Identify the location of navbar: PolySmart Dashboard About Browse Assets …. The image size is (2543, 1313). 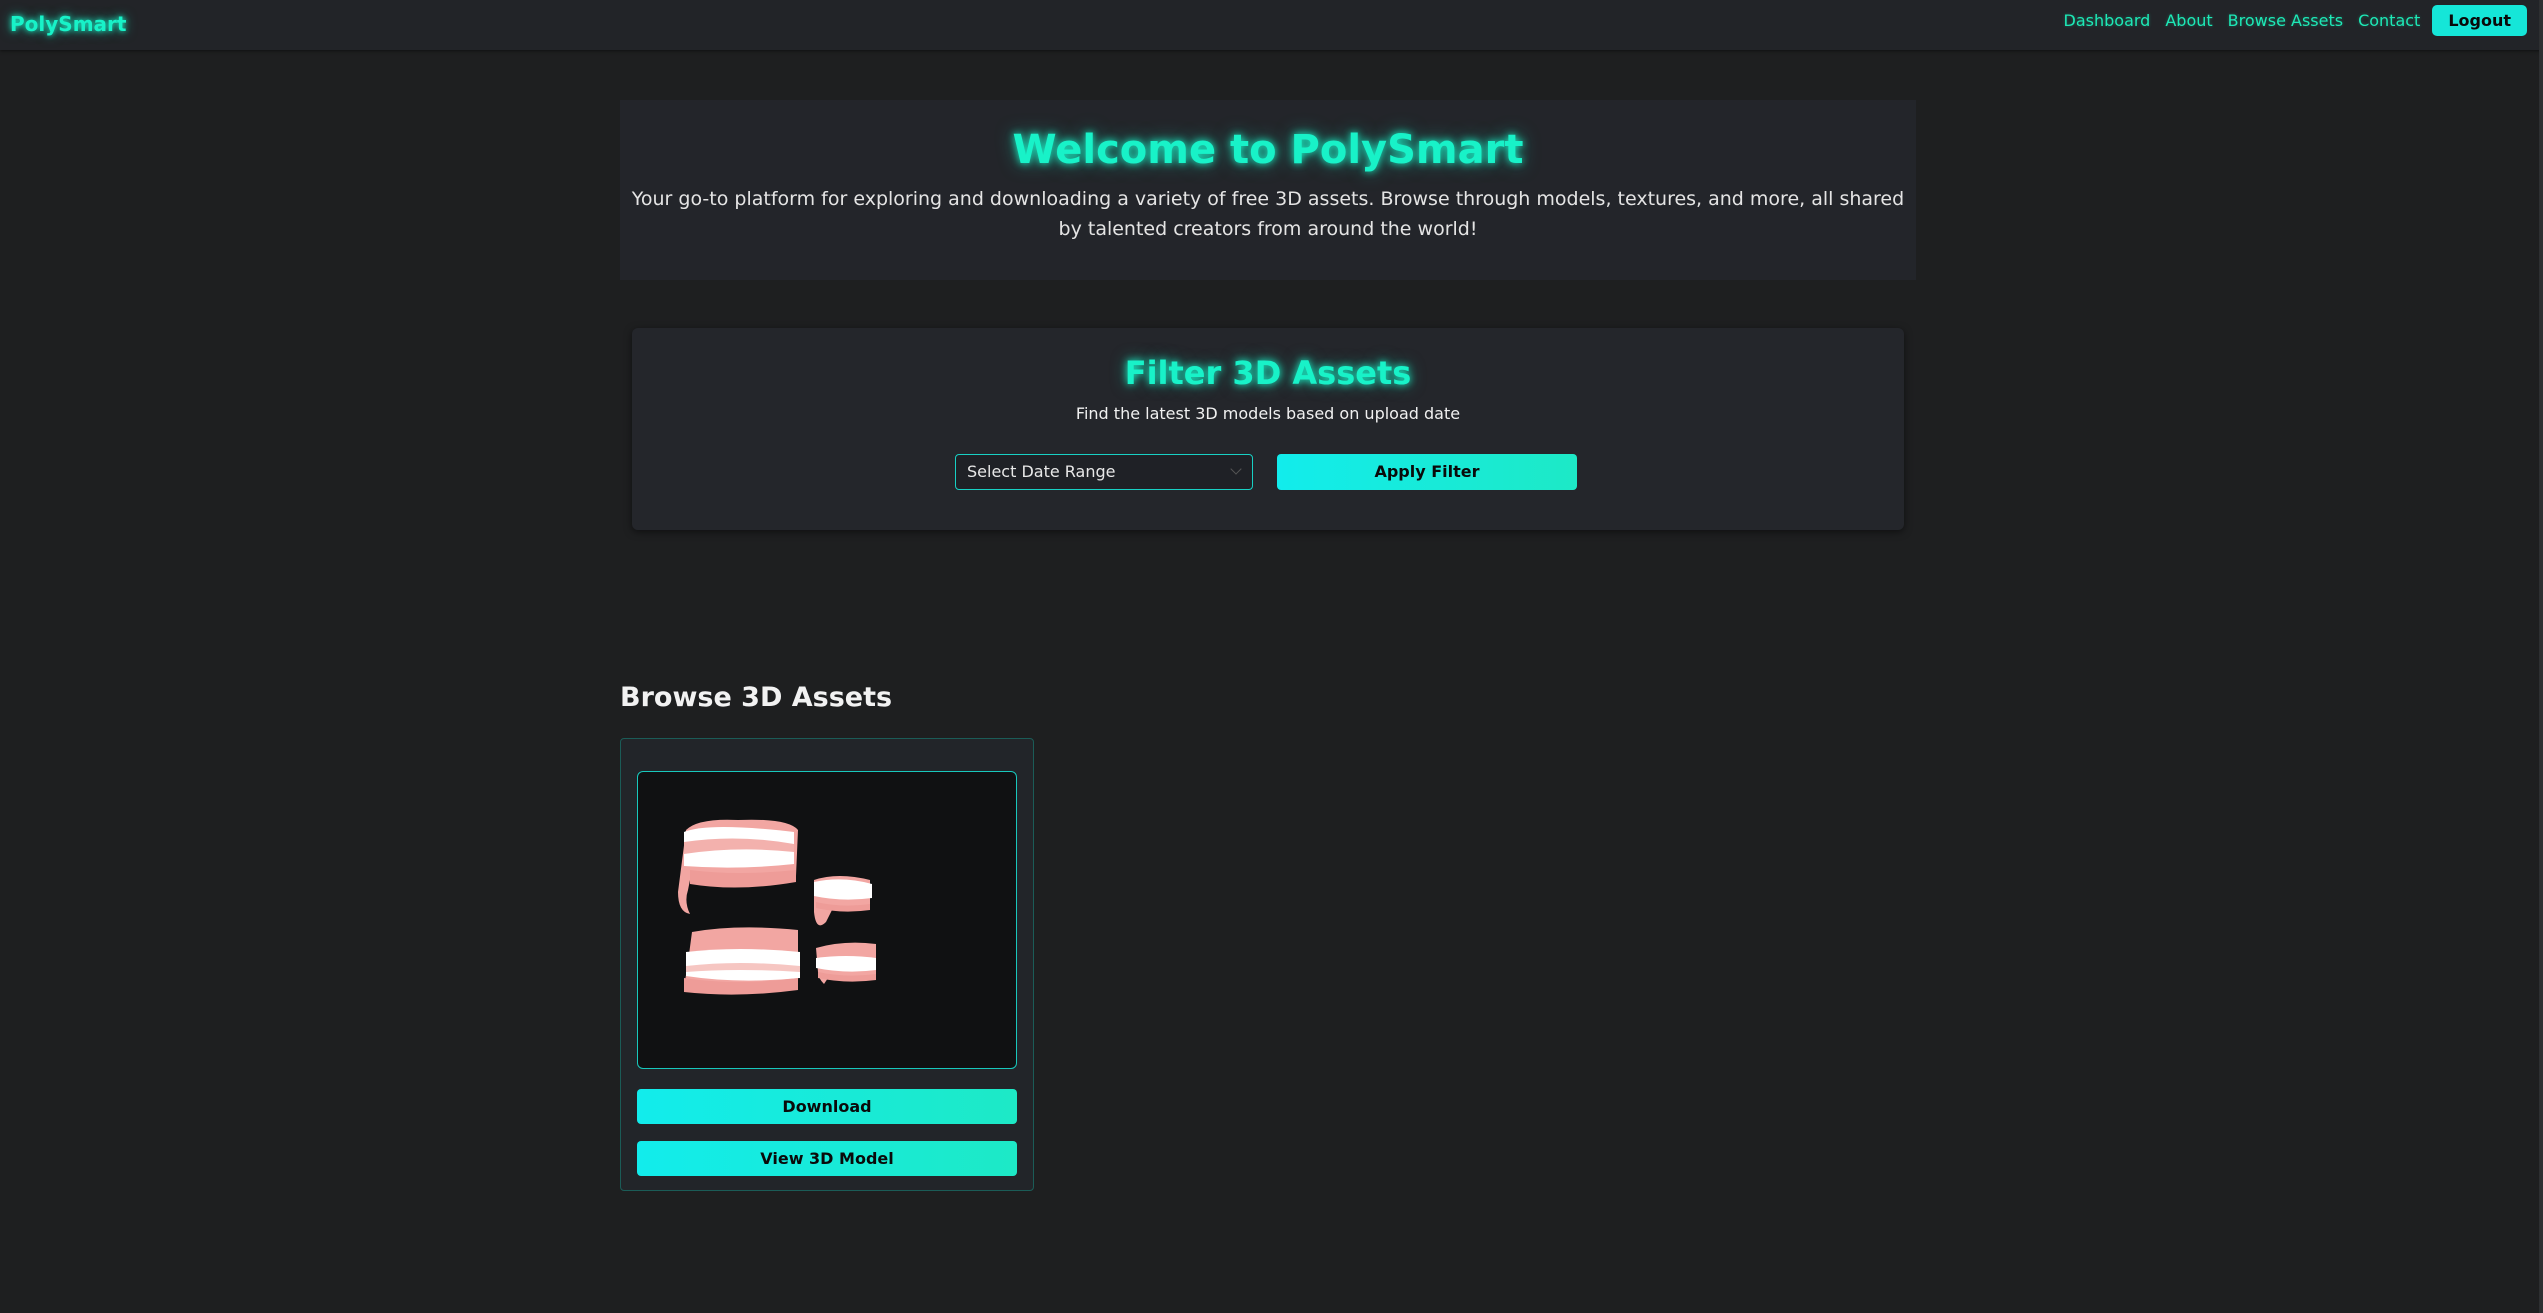
(1271, 25).